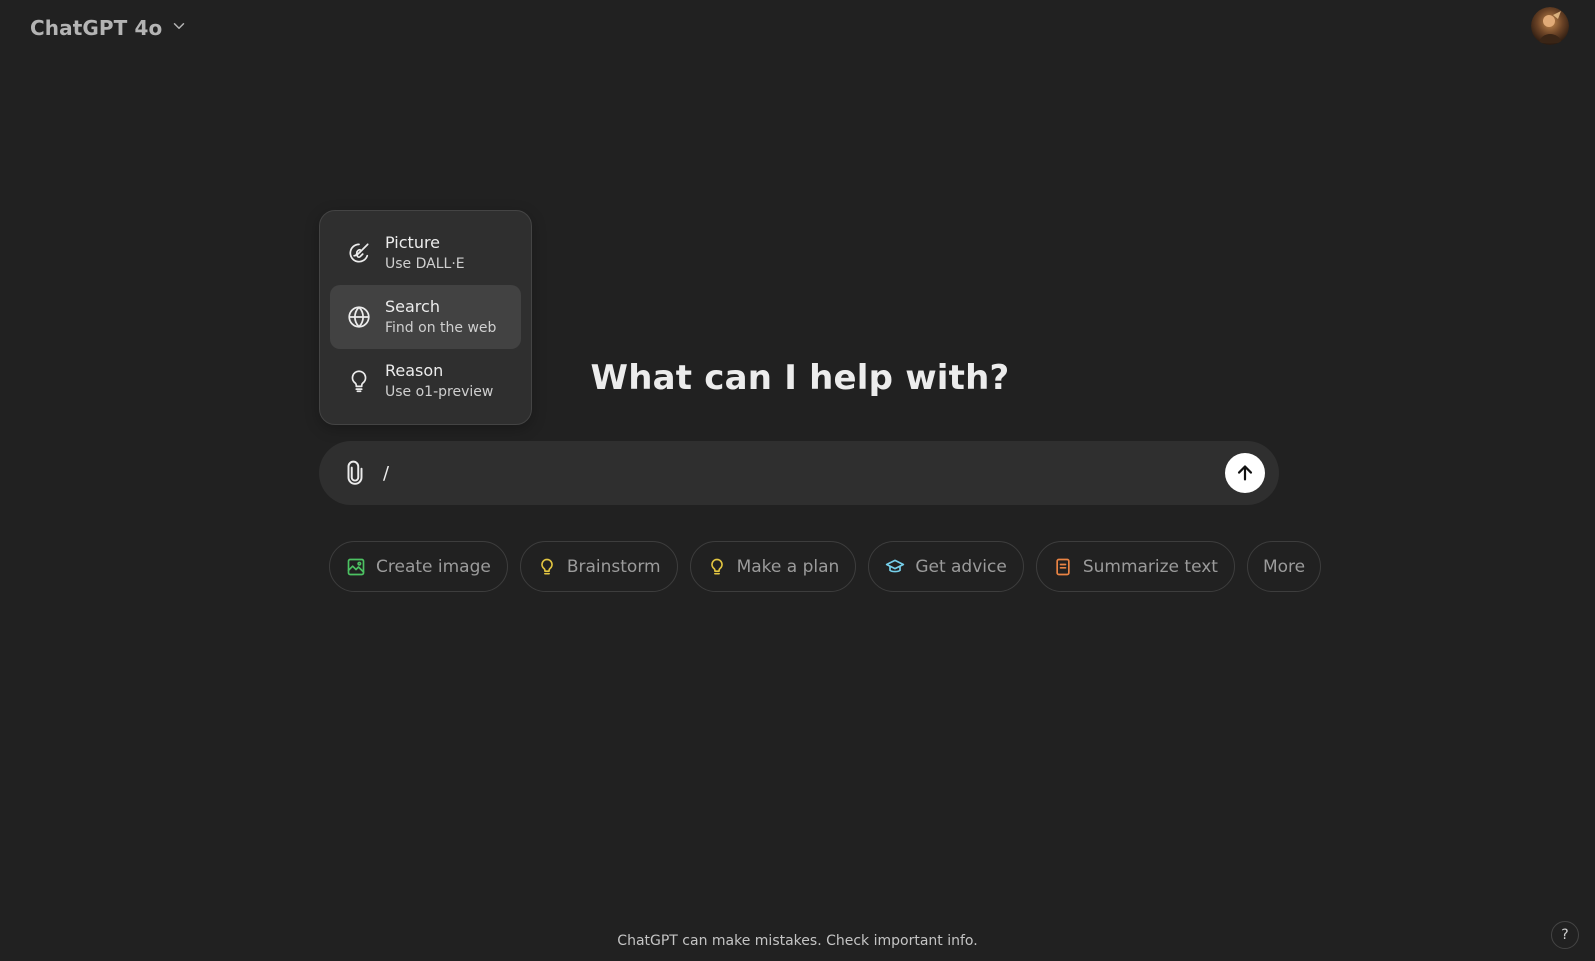  Describe the element at coordinates (356, 567) in the screenshot. I see `image-icon` at that location.